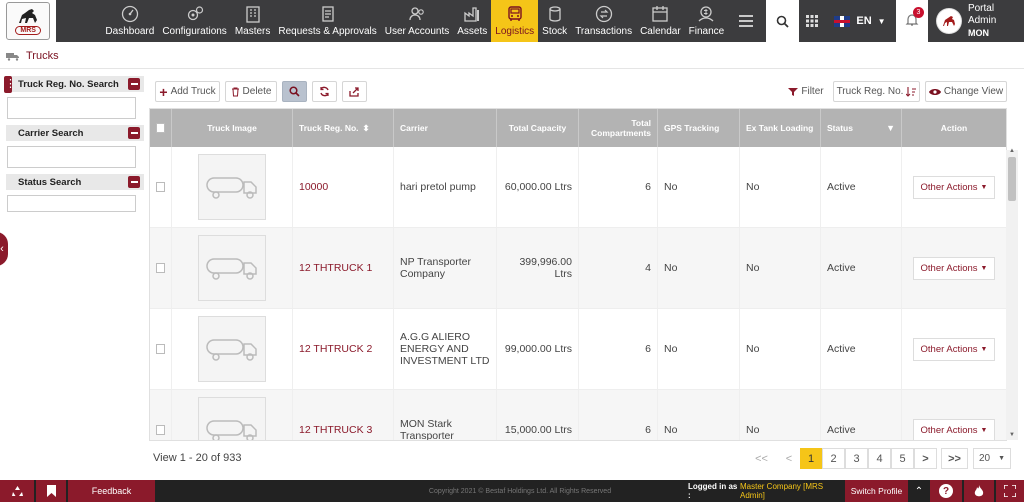 This screenshot has height=502, width=1024. What do you see at coordinates (343, 415) in the screenshot?
I see `truck-reg-cell: 12 THTRUCK 3` at bounding box center [343, 415].